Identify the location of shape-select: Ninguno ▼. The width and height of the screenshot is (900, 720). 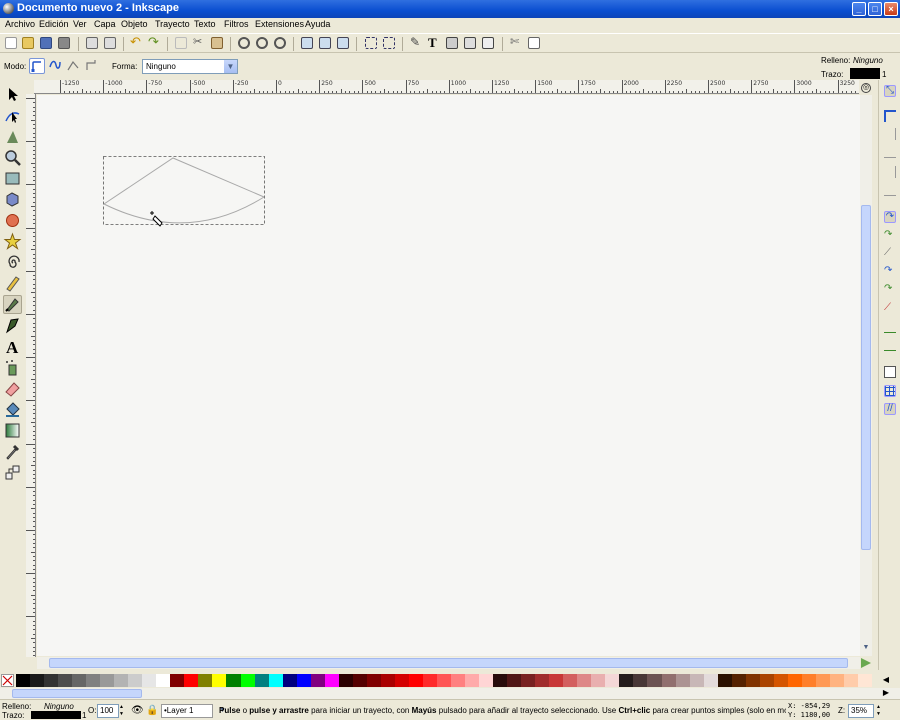
(190, 66).